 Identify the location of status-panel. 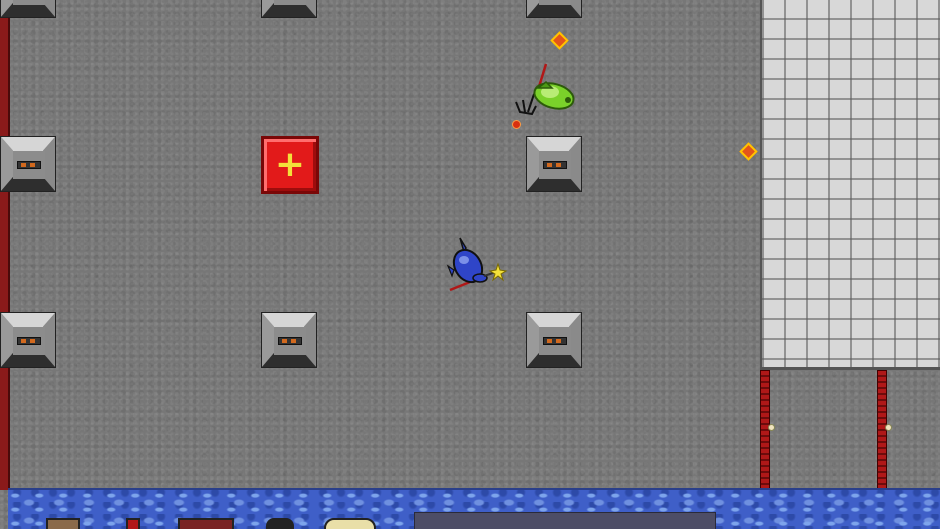
(565, 520).